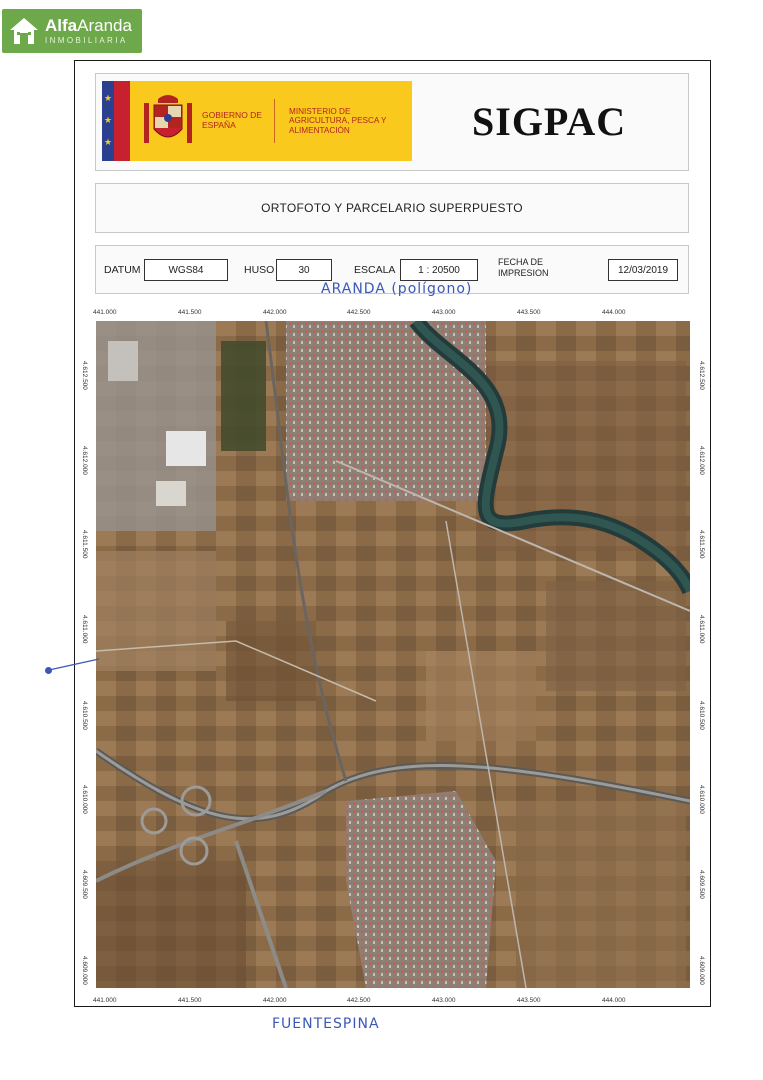 This screenshot has width=763, height=1080. Describe the element at coordinates (86, 40) in the screenshot. I see `brand-subtitle: INMOBILIARIA` at that location.